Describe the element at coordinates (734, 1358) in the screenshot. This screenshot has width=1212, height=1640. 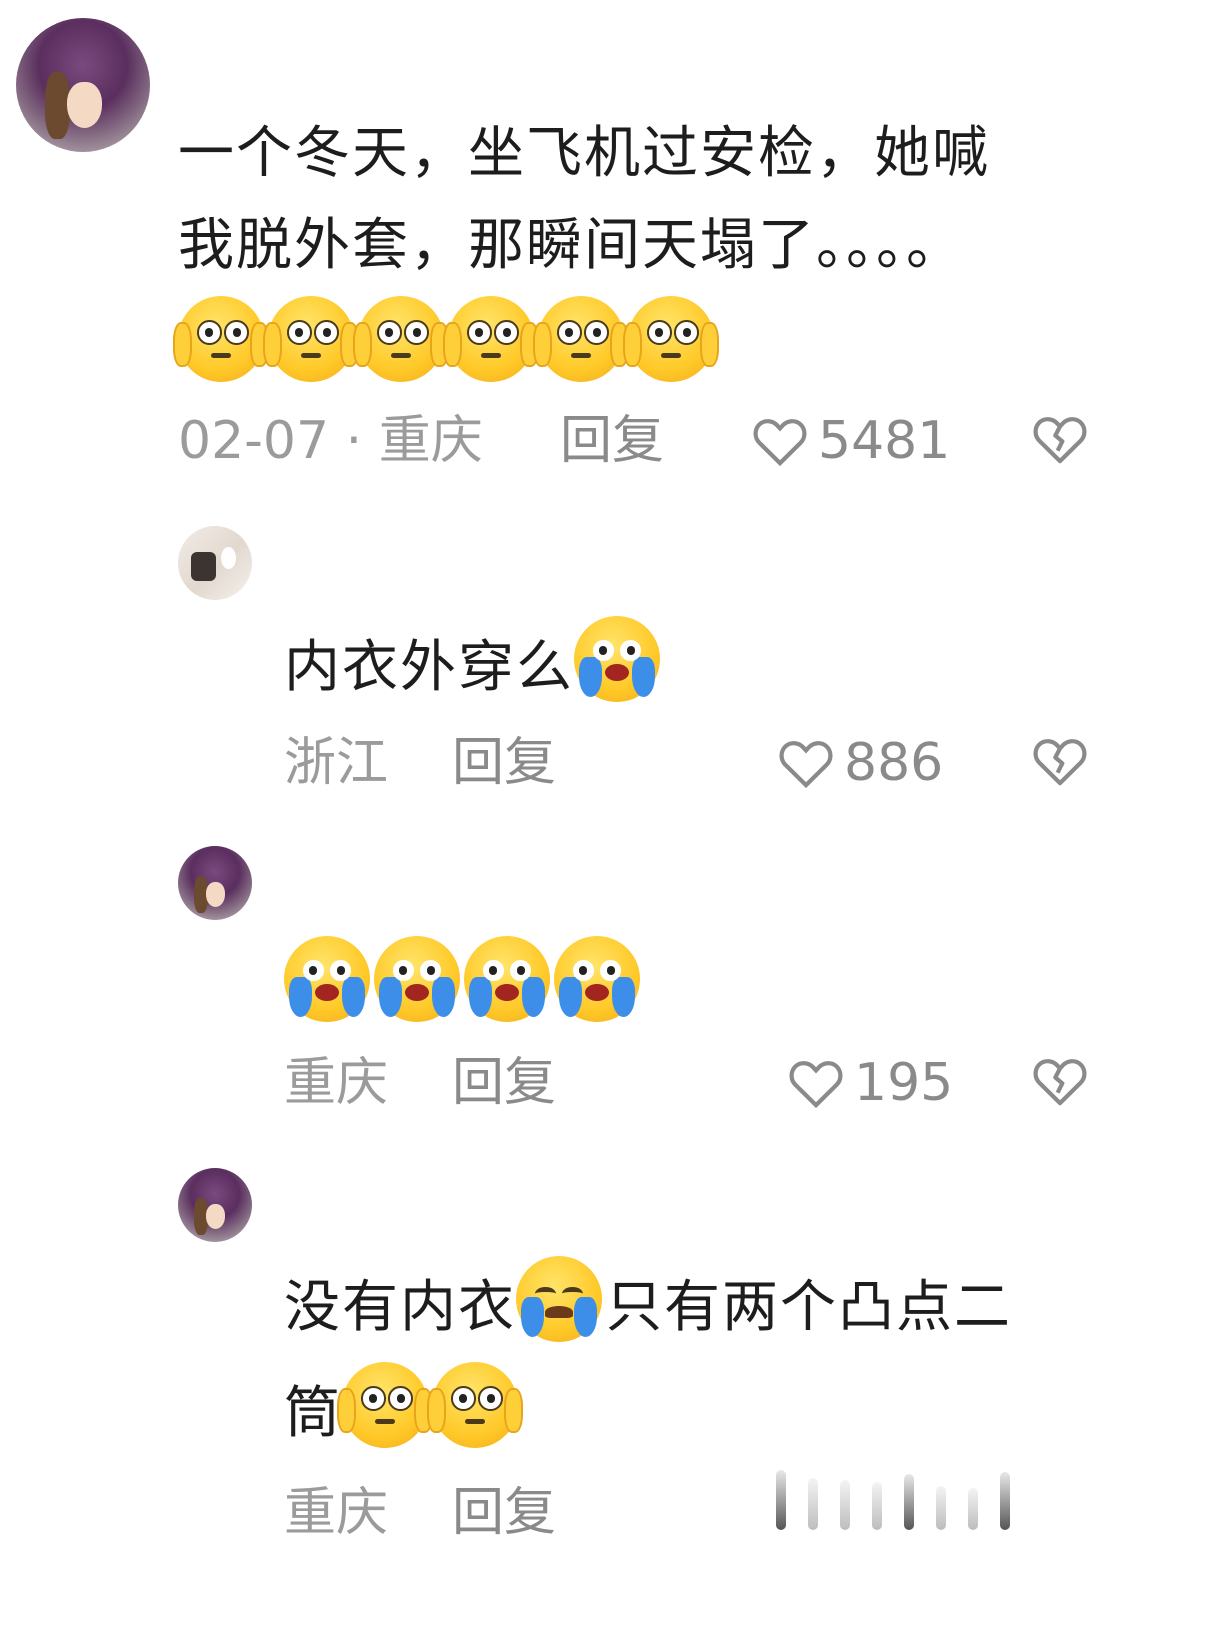
I see `comment-text: 没有内衣 只有两个凸点二 筒` at that location.